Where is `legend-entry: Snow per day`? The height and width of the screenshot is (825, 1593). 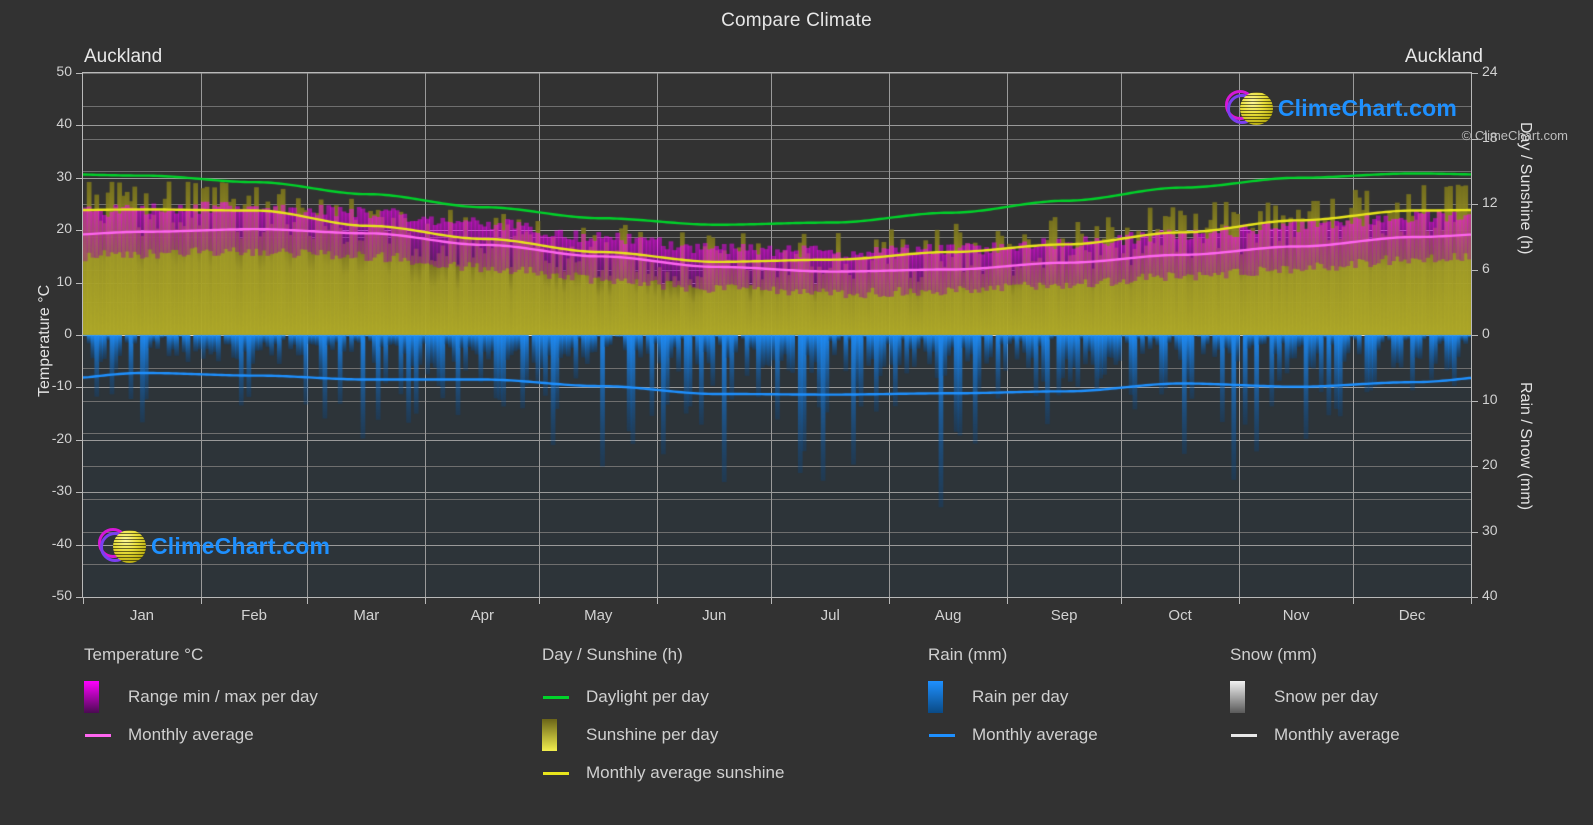 legend-entry: Snow per day is located at coordinates (1315, 697).